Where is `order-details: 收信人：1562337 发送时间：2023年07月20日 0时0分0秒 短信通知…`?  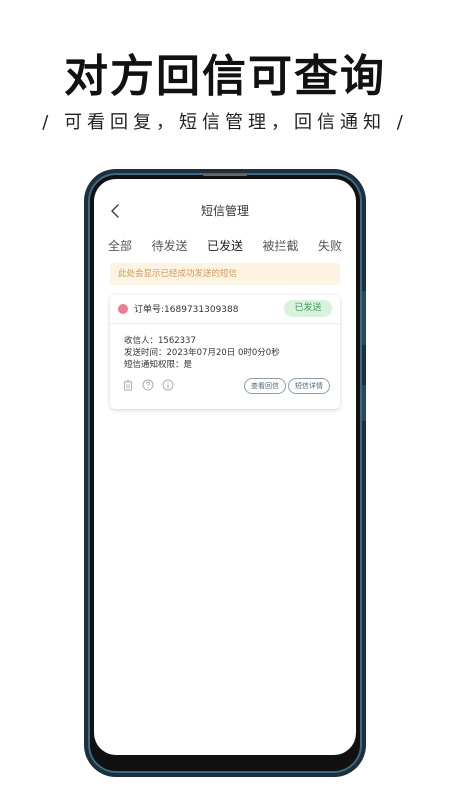 order-details: 收信人：1562337 发送时间：2023年07月20日 0时0分0秒 短信通知… is located at coordinates (227, 353).